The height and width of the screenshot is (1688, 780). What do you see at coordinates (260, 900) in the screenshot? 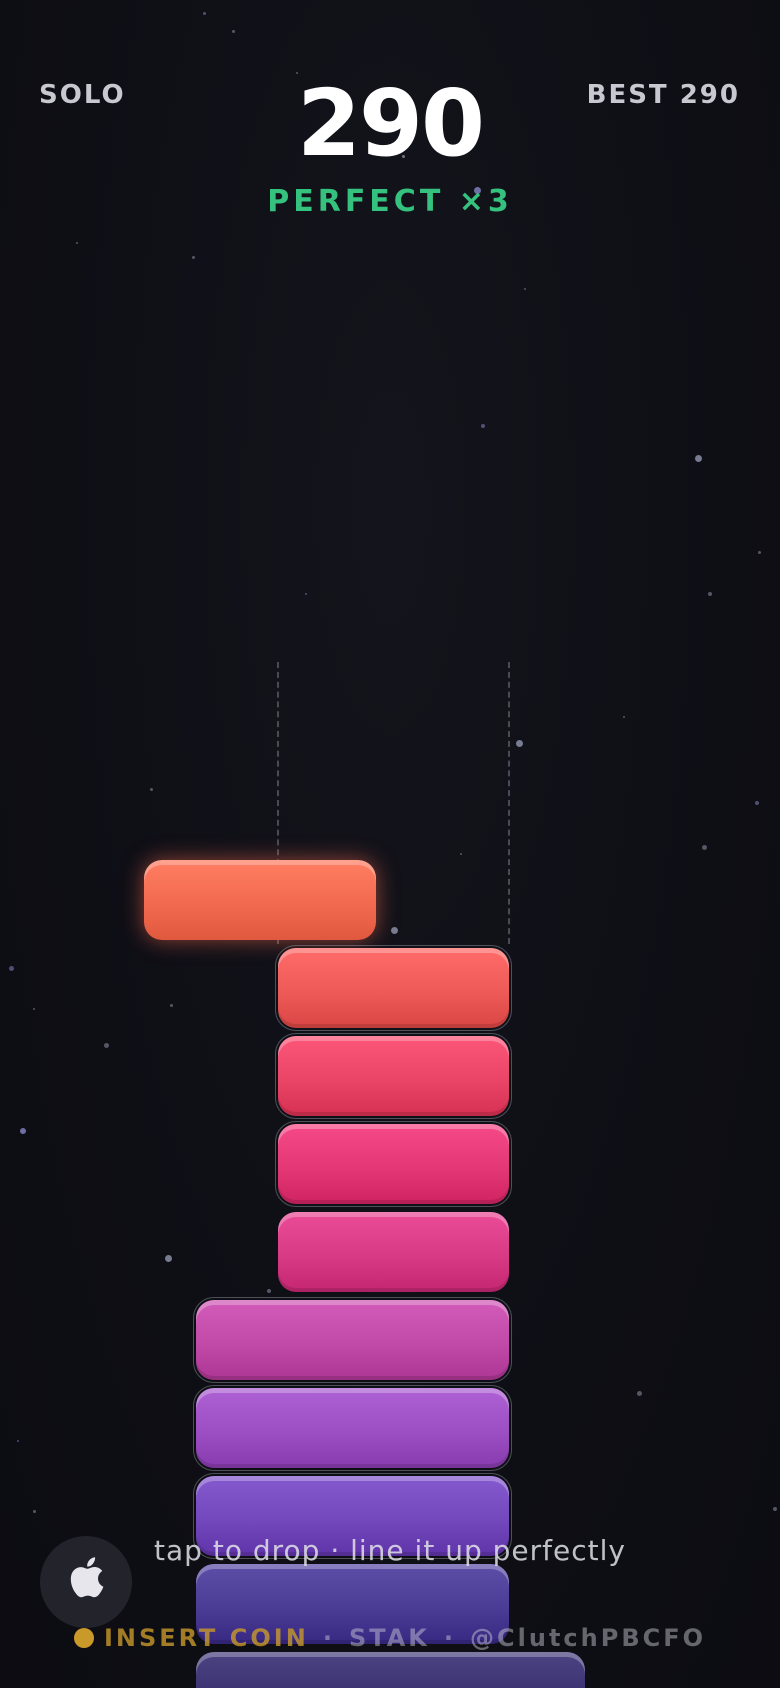
I see `moving-block` at bounding box center [260, 900].